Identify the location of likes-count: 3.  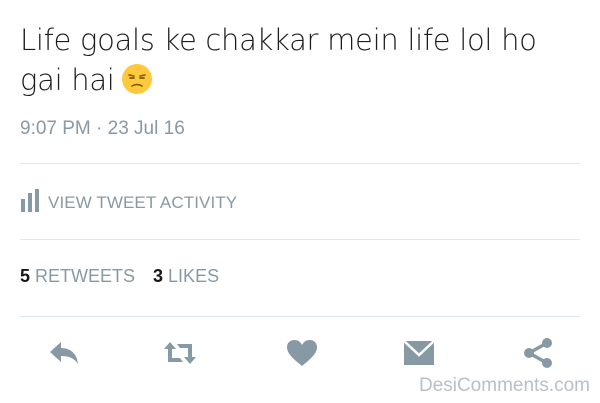
(158, 276).